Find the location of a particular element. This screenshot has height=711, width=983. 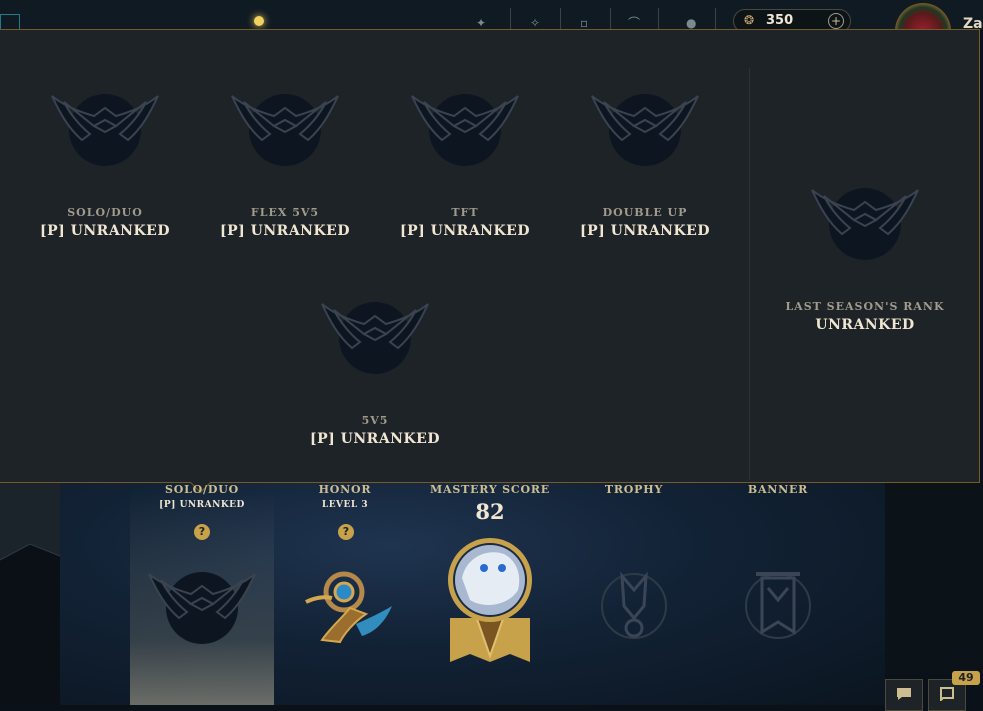

rank-queue-label: FLEX 5V5 is located at coordinates (285, 212).